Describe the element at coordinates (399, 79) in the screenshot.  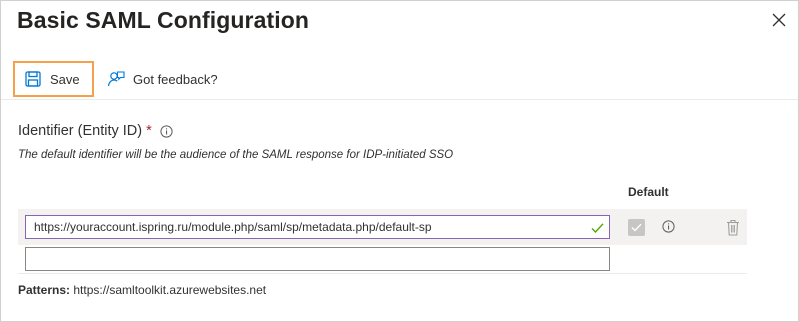
I see `command-bar: Save Got feedback?` at that location.